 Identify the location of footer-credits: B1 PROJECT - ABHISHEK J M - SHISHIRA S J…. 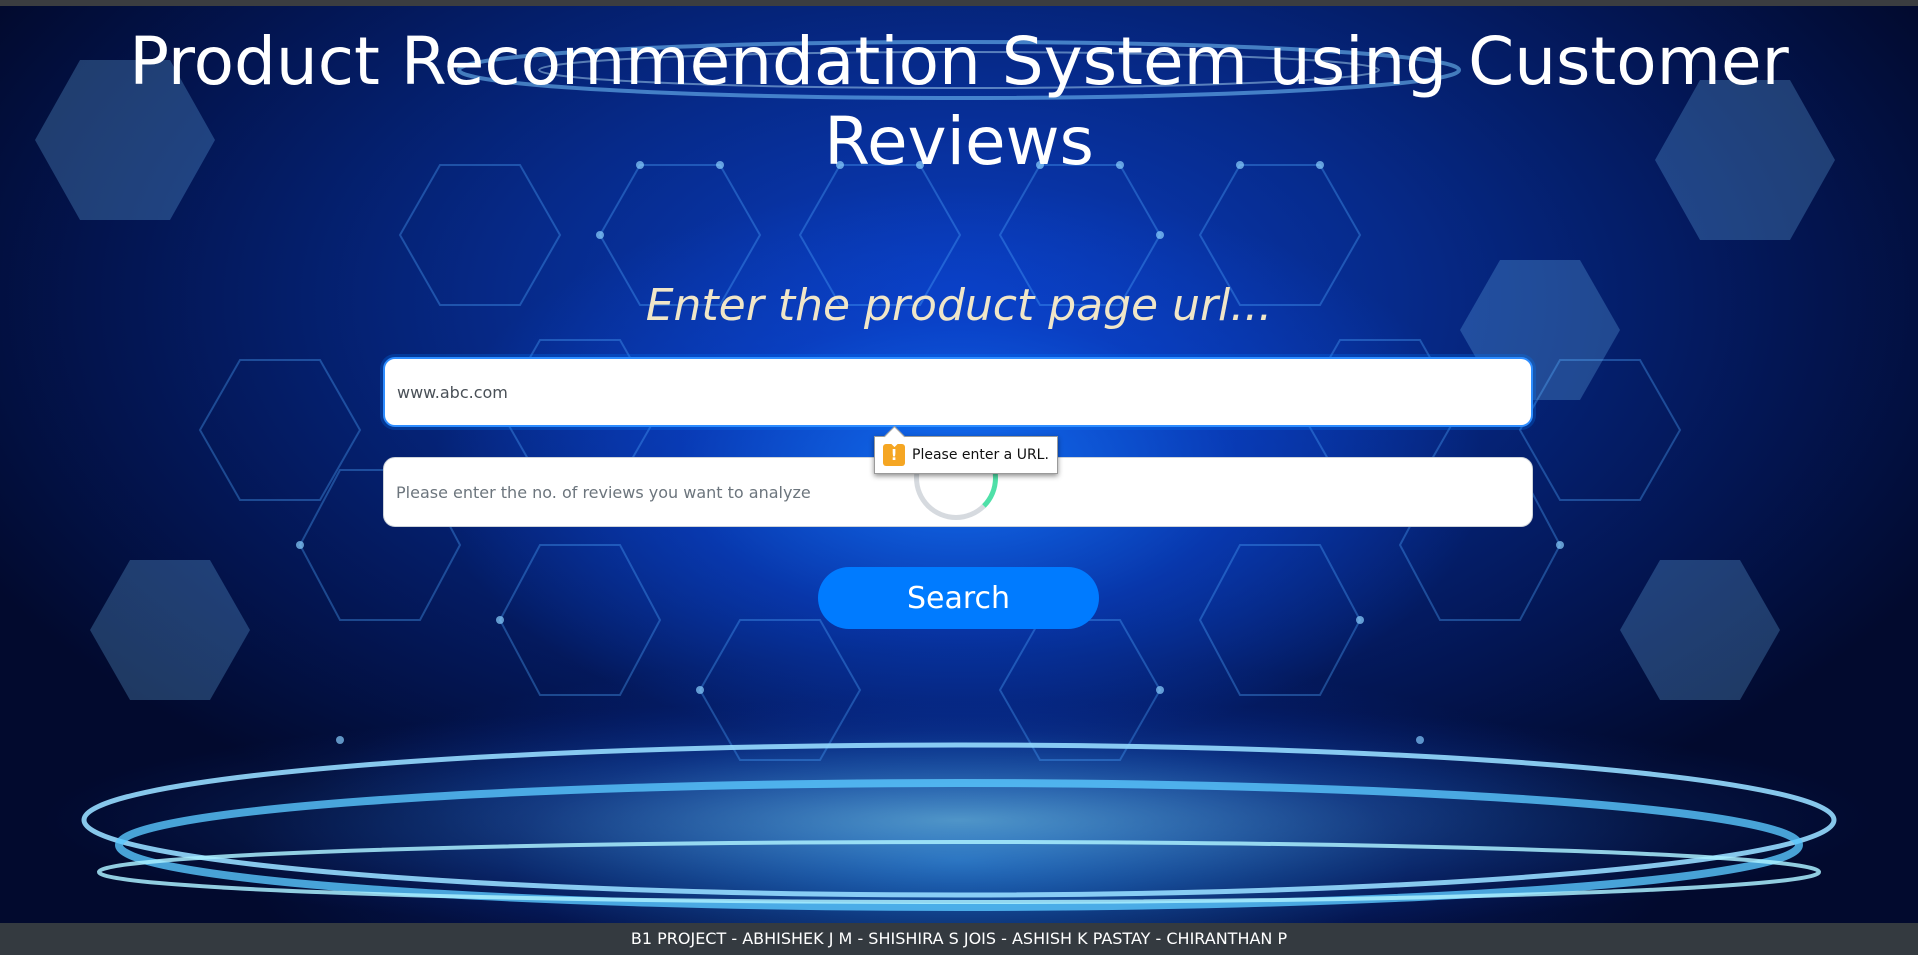
(959, 939).